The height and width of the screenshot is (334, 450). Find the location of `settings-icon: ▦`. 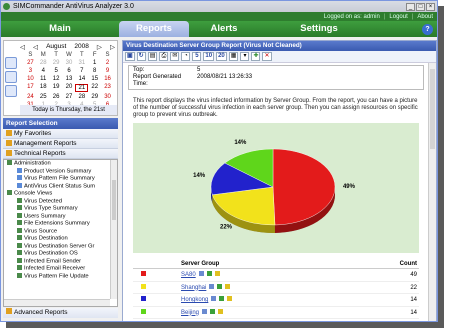

settings-icon: ▦ is located at coordinates (233, 56).